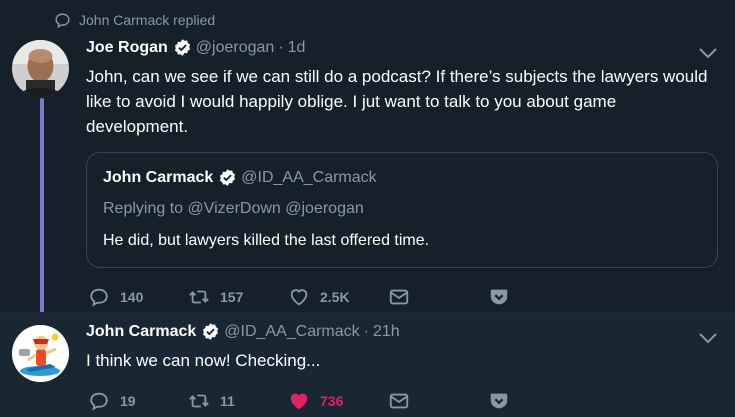 The image size is (735, 417). Describe the element at coordinates (132, 297) in the screenshot. I see `reply-count: 140` at that location.